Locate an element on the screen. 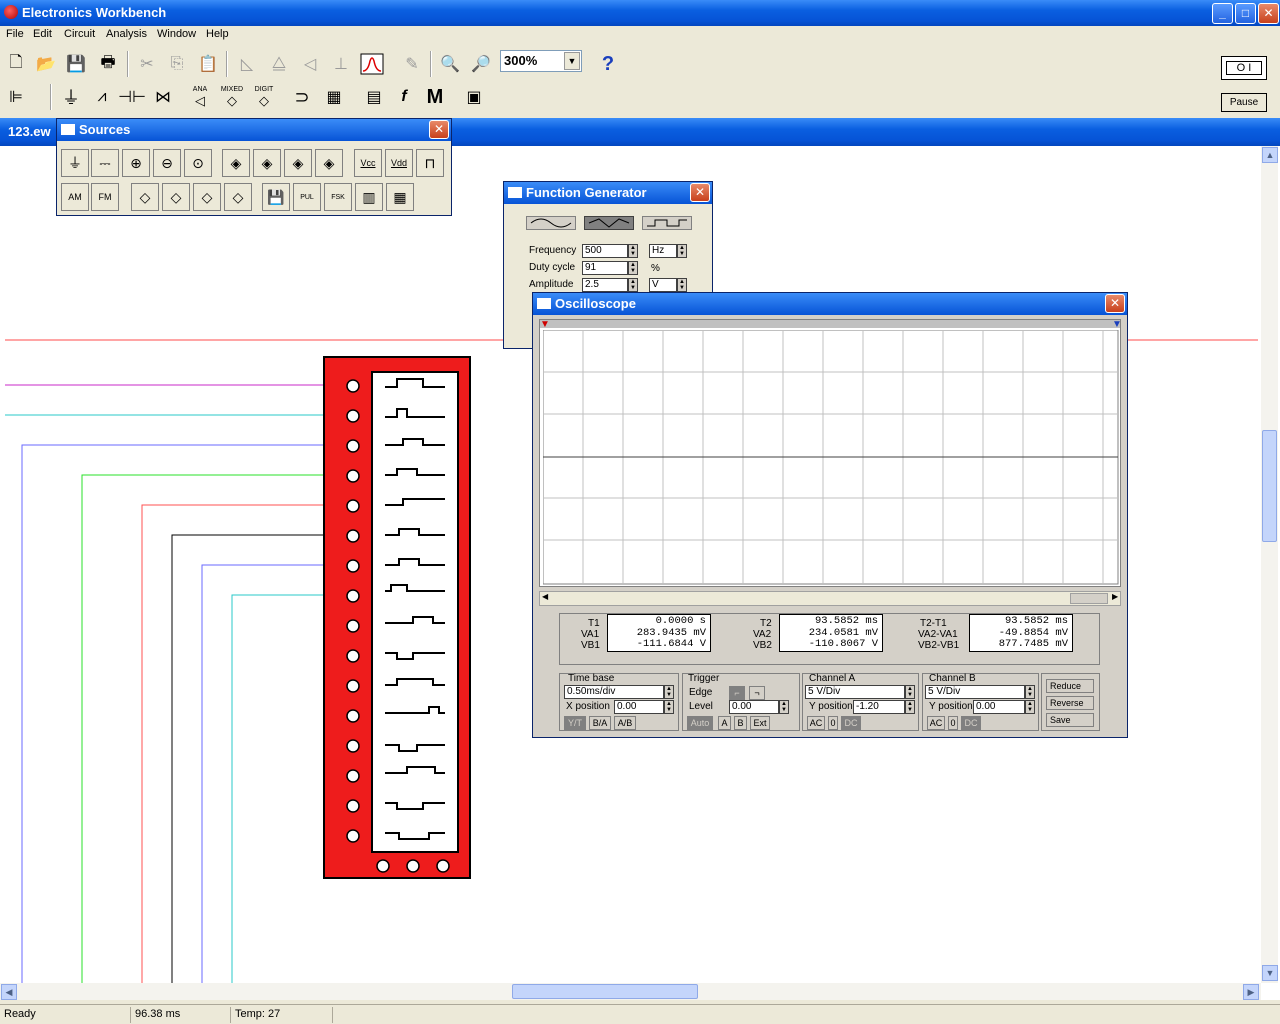  nonlinear-source-icon: ▦ is located at coordinates (400, 197).